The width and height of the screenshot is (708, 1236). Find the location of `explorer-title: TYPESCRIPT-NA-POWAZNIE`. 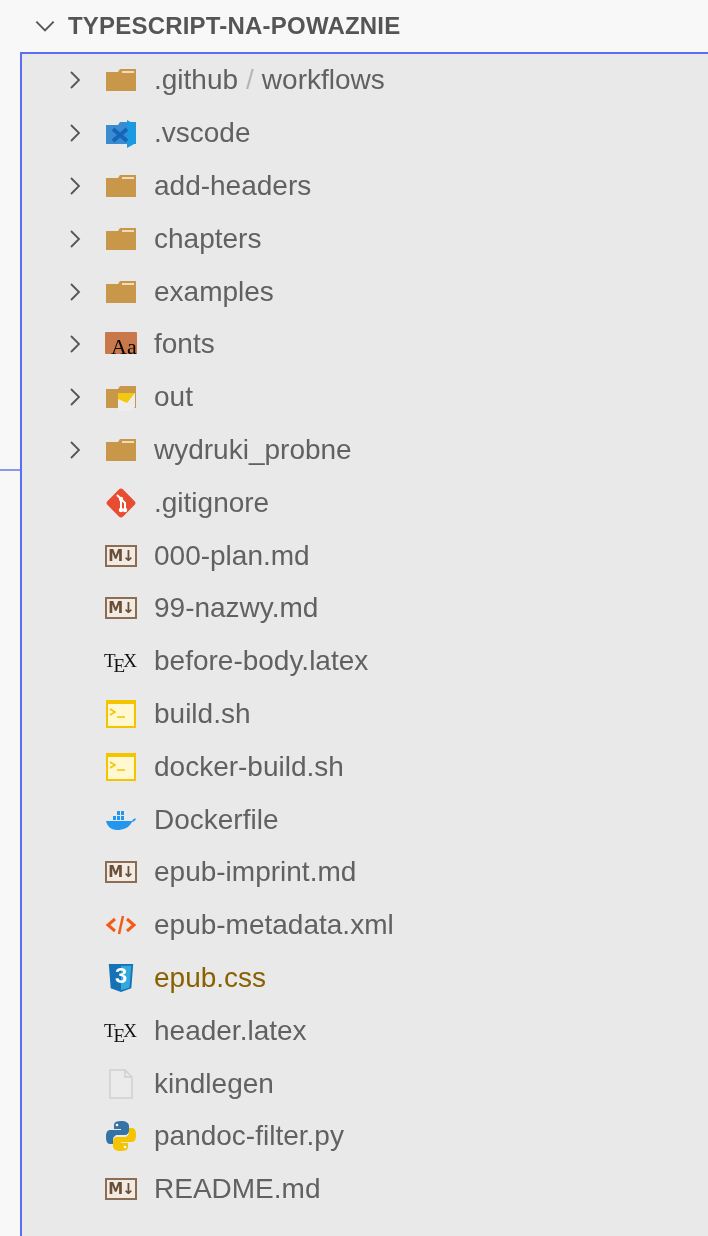

explorer-title: TYPESCRIPT-NA-POWAZNIE is located at coordinates (234, 26).